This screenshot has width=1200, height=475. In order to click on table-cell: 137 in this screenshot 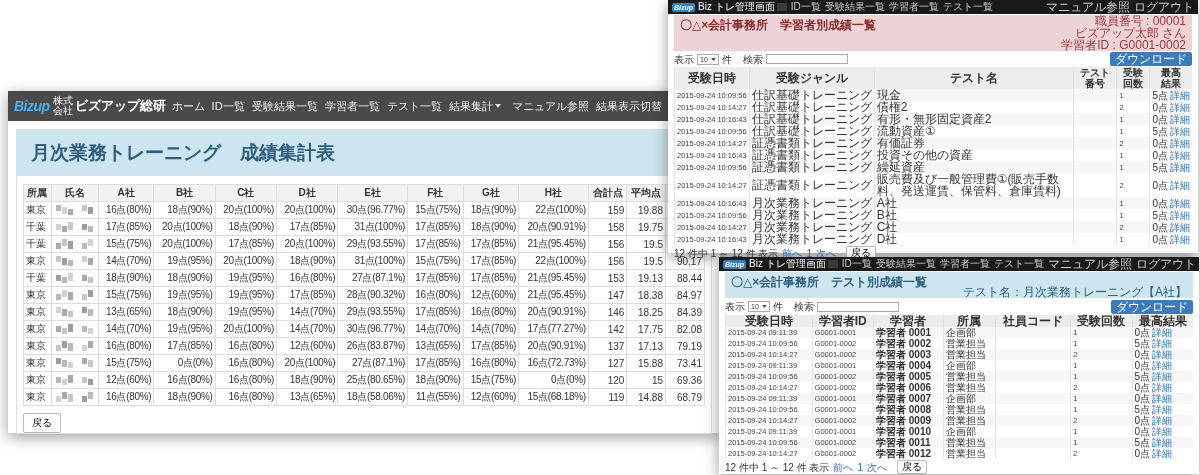, I will do `click(607, 346)`.